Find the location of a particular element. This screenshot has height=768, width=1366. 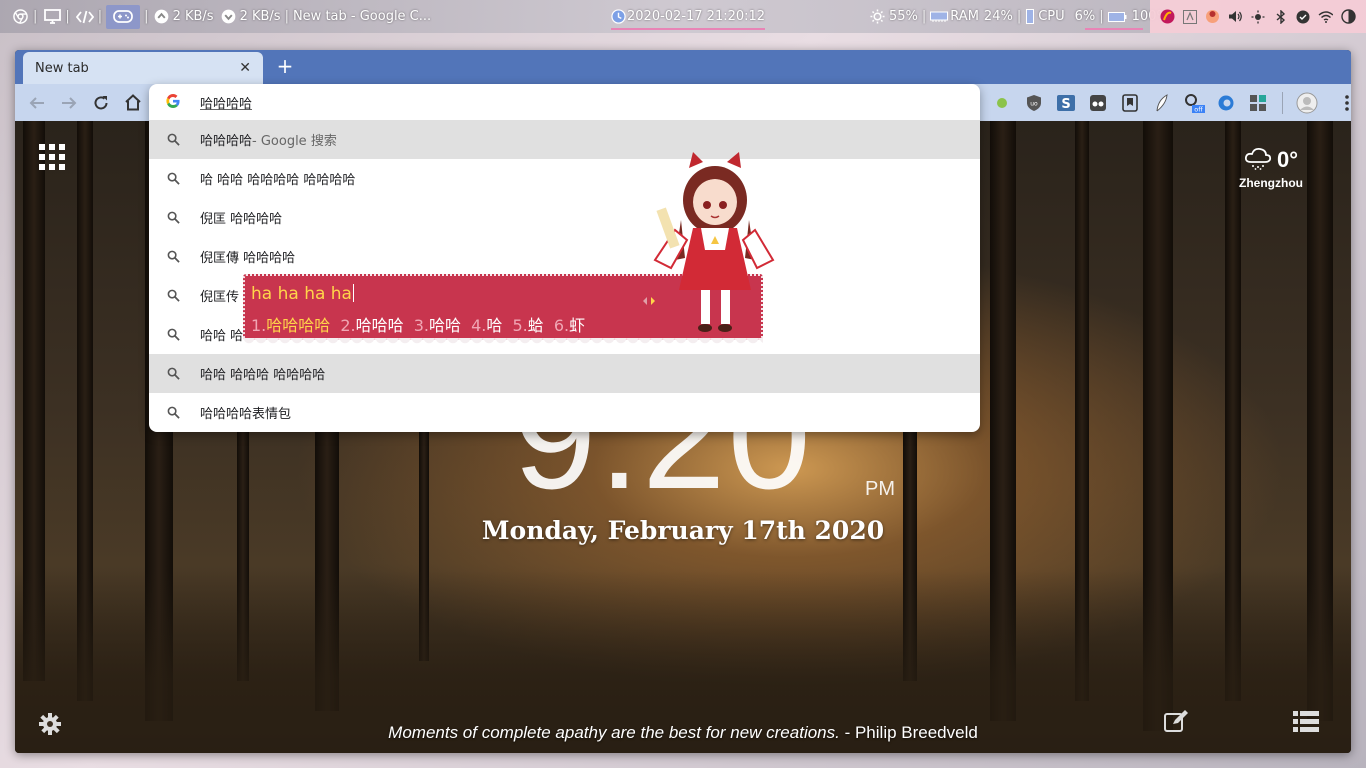

suggestion-text: 哈哈哈哈表情包 is located at coordinates (246, 414).